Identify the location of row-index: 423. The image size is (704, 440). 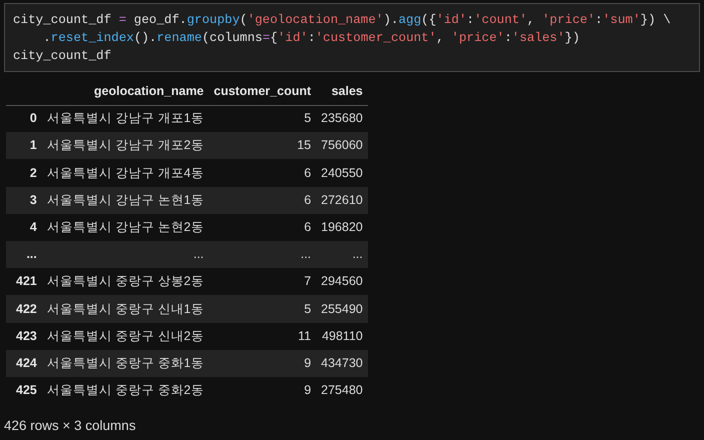
(24, 336).